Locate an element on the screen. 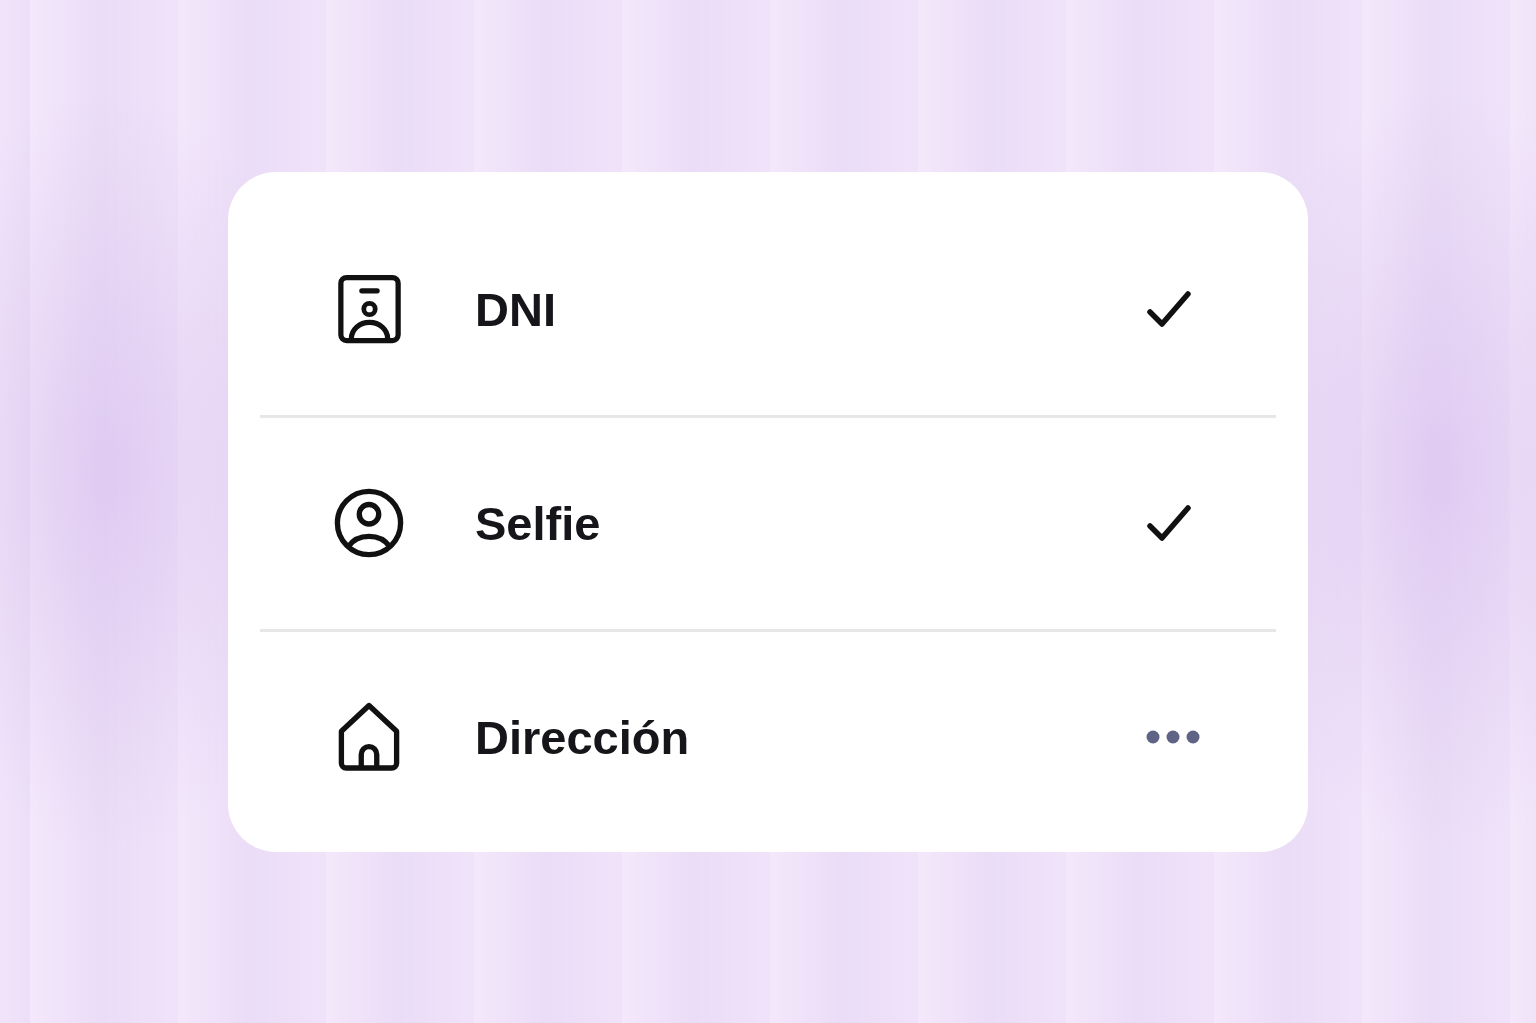  step-label: DNI is located at coordinates (516, 309).